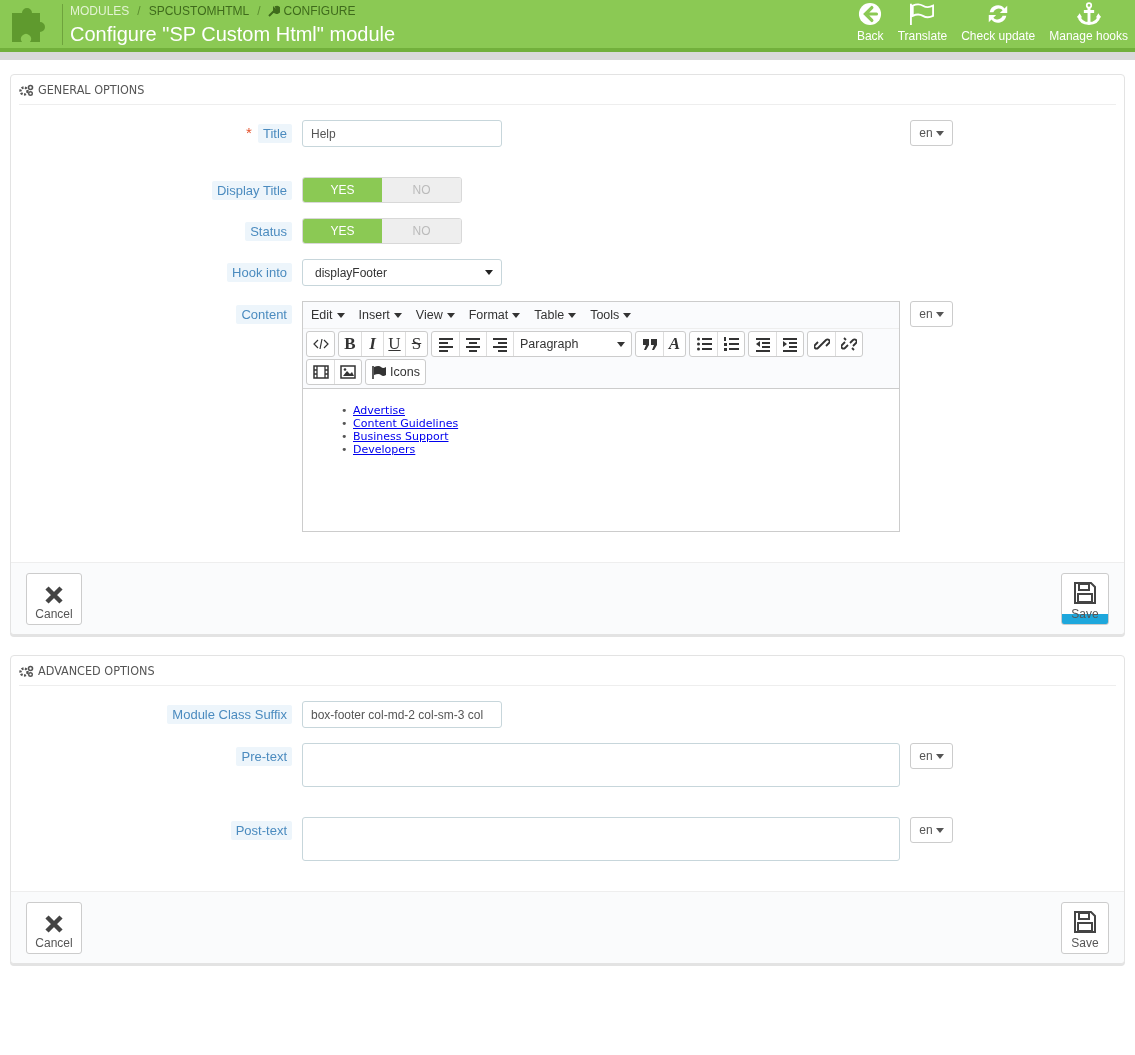  I want to click on code-icon, so click(320, 344).